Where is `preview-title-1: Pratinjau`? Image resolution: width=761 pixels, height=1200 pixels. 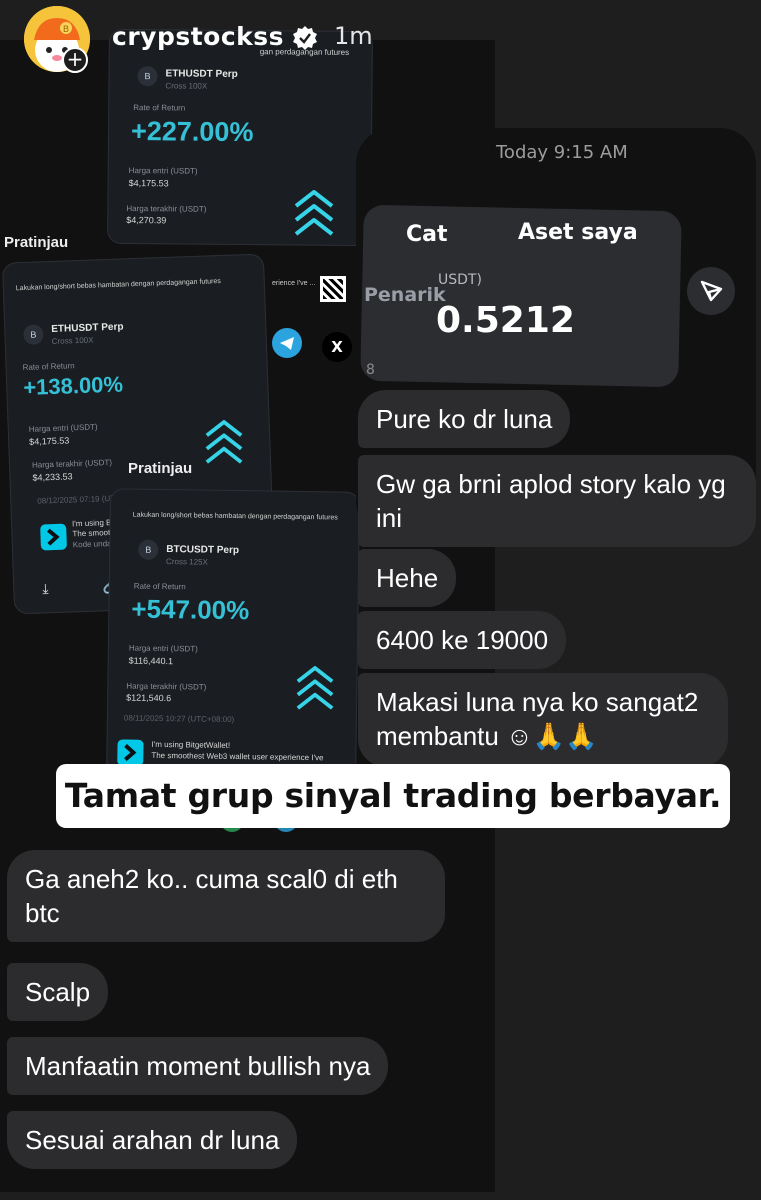
preview-title-1: Pratinjau is located at coordinates (36, 242).